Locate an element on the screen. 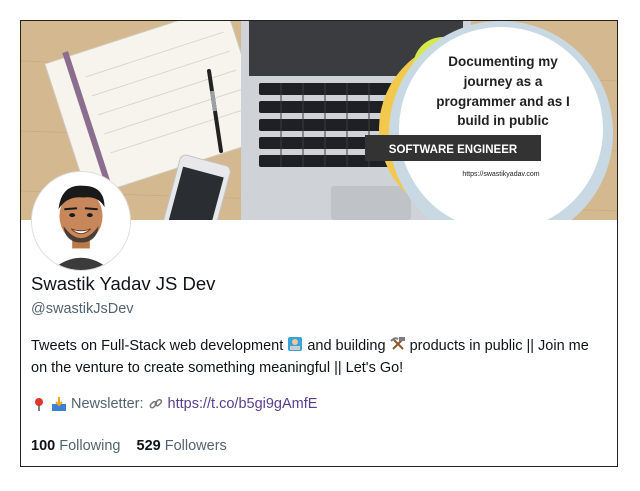 The height and width of the screenshot is (491, 640). banner-line-3: programmer and as I is located at coordinates (503, 101).